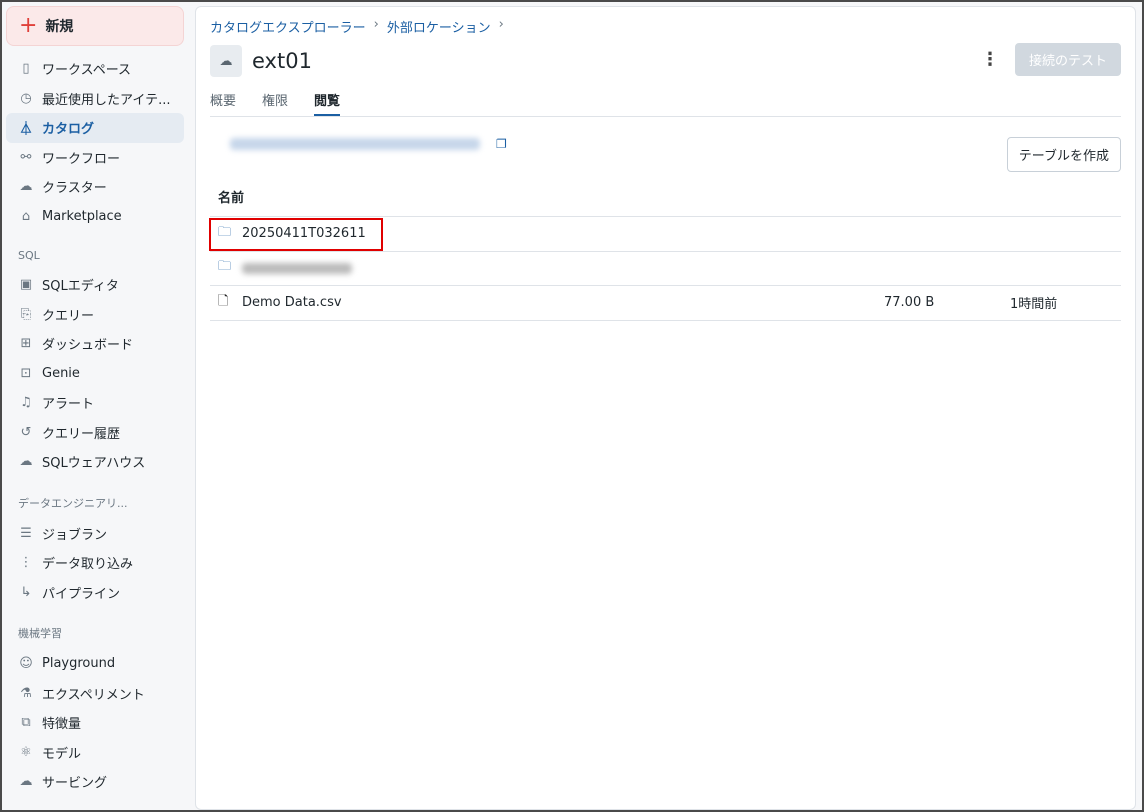  I want to click on folder-icon: 🗀, so click(225, 267).